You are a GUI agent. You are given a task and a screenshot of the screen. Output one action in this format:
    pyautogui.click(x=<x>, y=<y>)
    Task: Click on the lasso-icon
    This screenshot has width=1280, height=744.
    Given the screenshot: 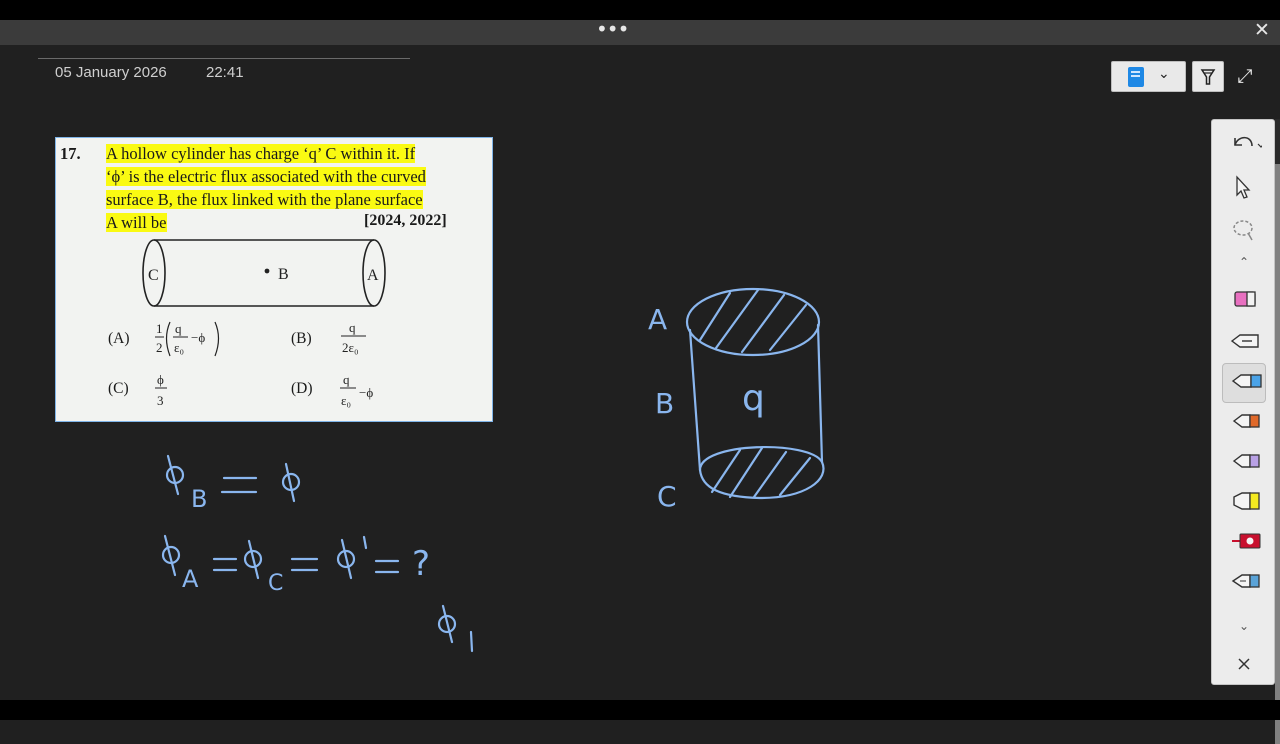 What is the action you would take?
    pyautogui.click(x=1243, y=230)
    